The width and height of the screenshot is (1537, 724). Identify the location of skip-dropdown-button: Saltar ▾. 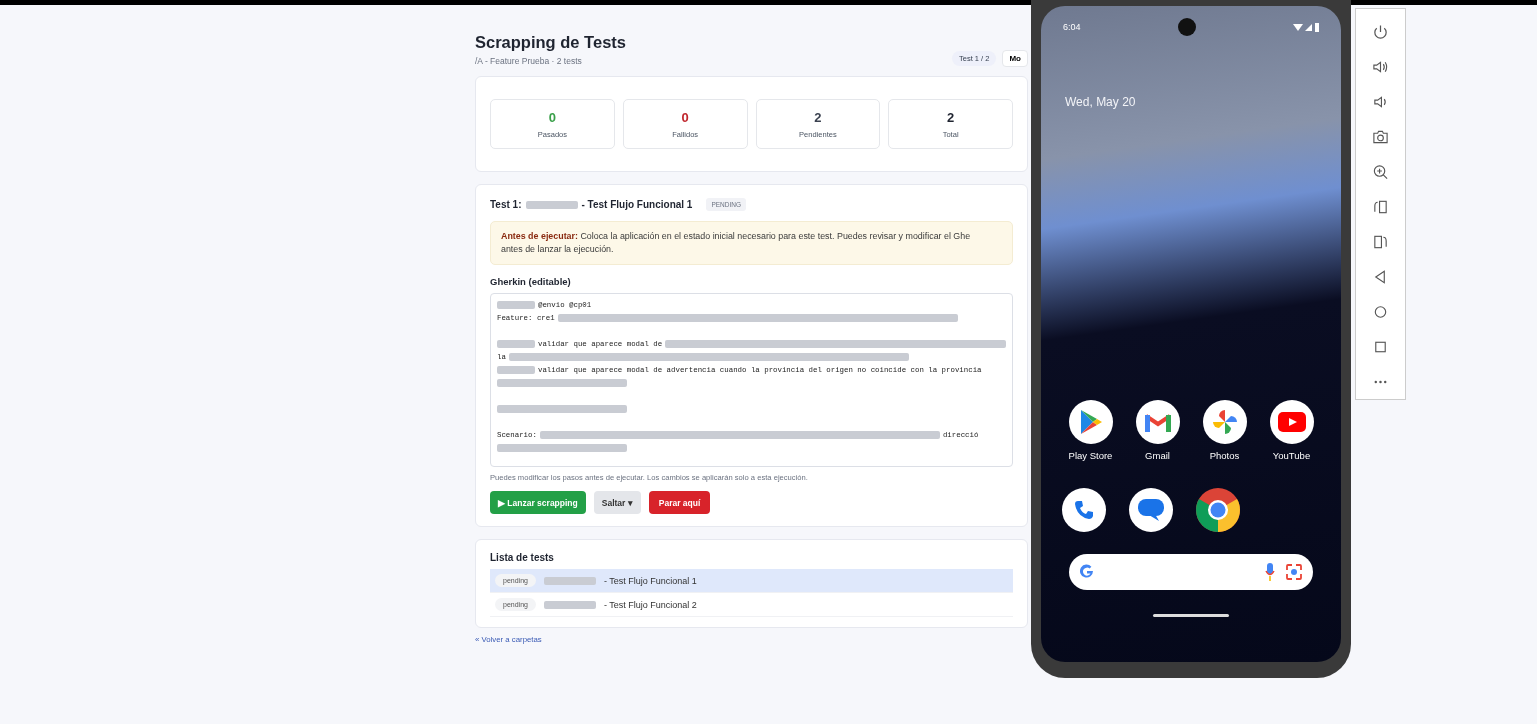
(617, 502).